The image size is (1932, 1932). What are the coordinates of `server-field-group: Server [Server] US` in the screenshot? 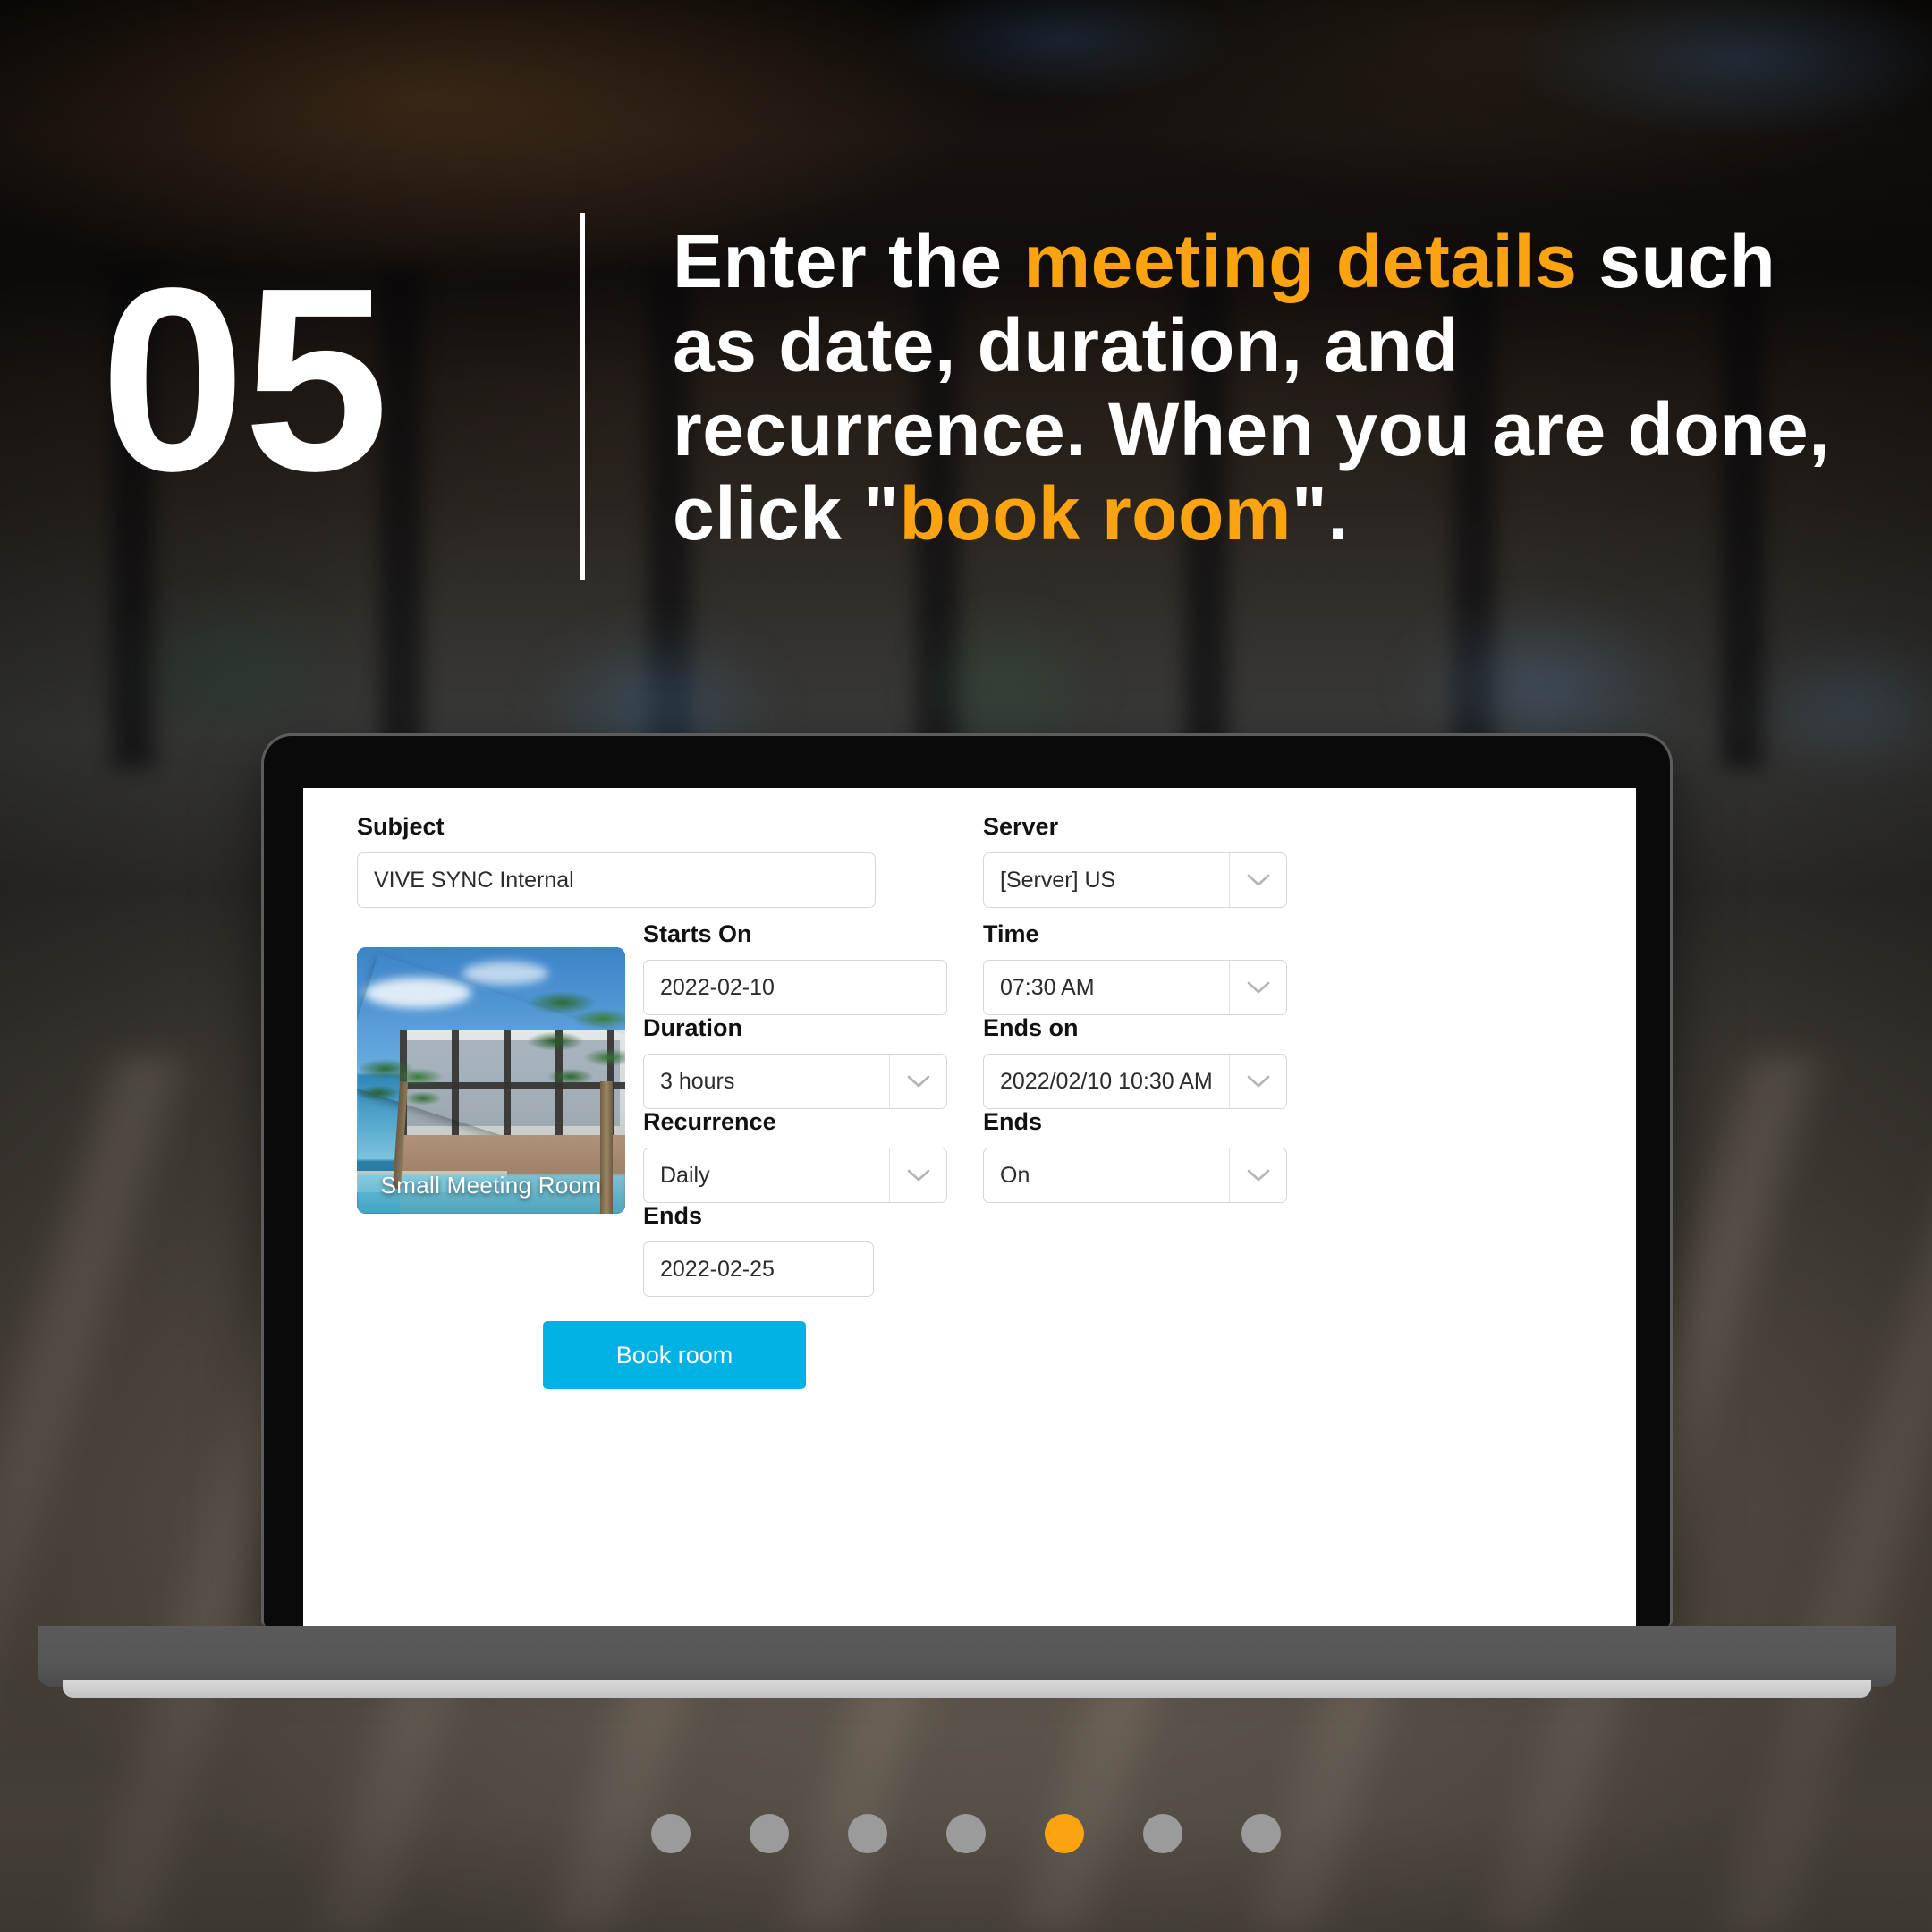 It's located at (1135, 860).